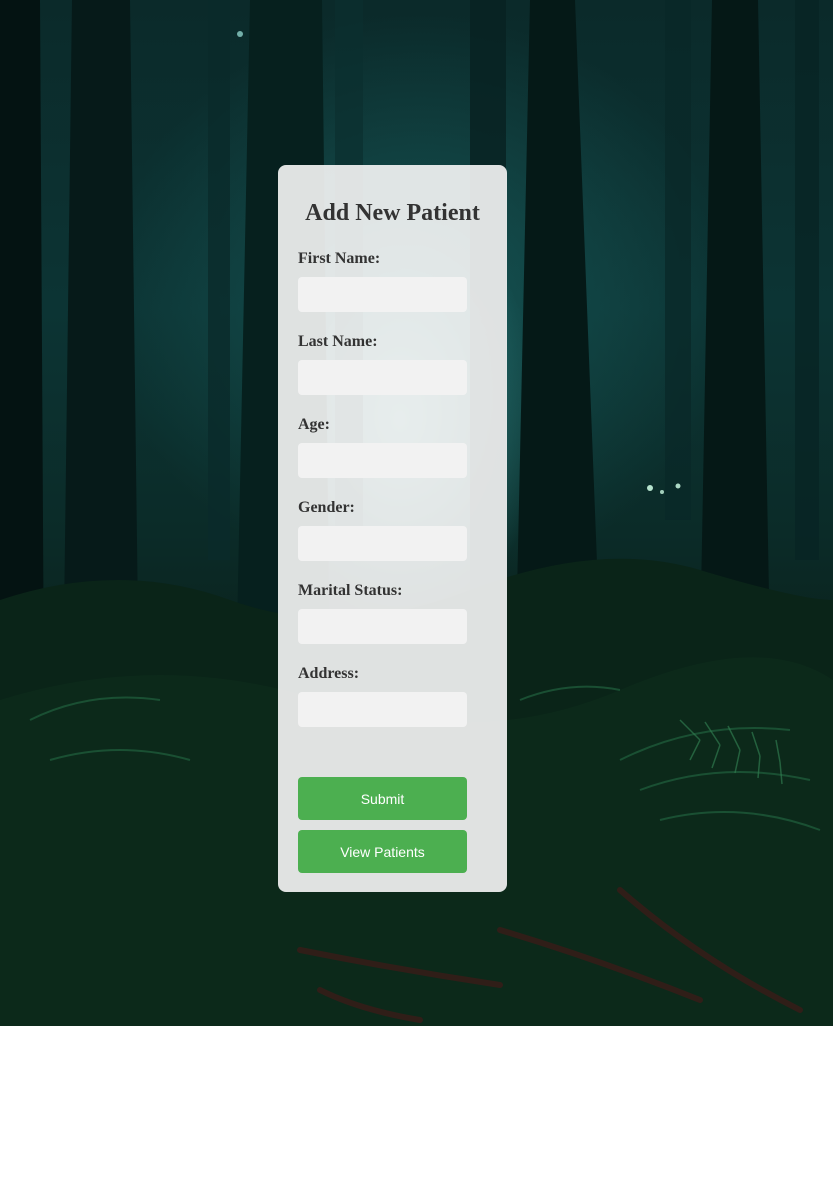  Describe the element at coordinates (314, 424) in the screenshot. I see `age-label: Age:` at that location.